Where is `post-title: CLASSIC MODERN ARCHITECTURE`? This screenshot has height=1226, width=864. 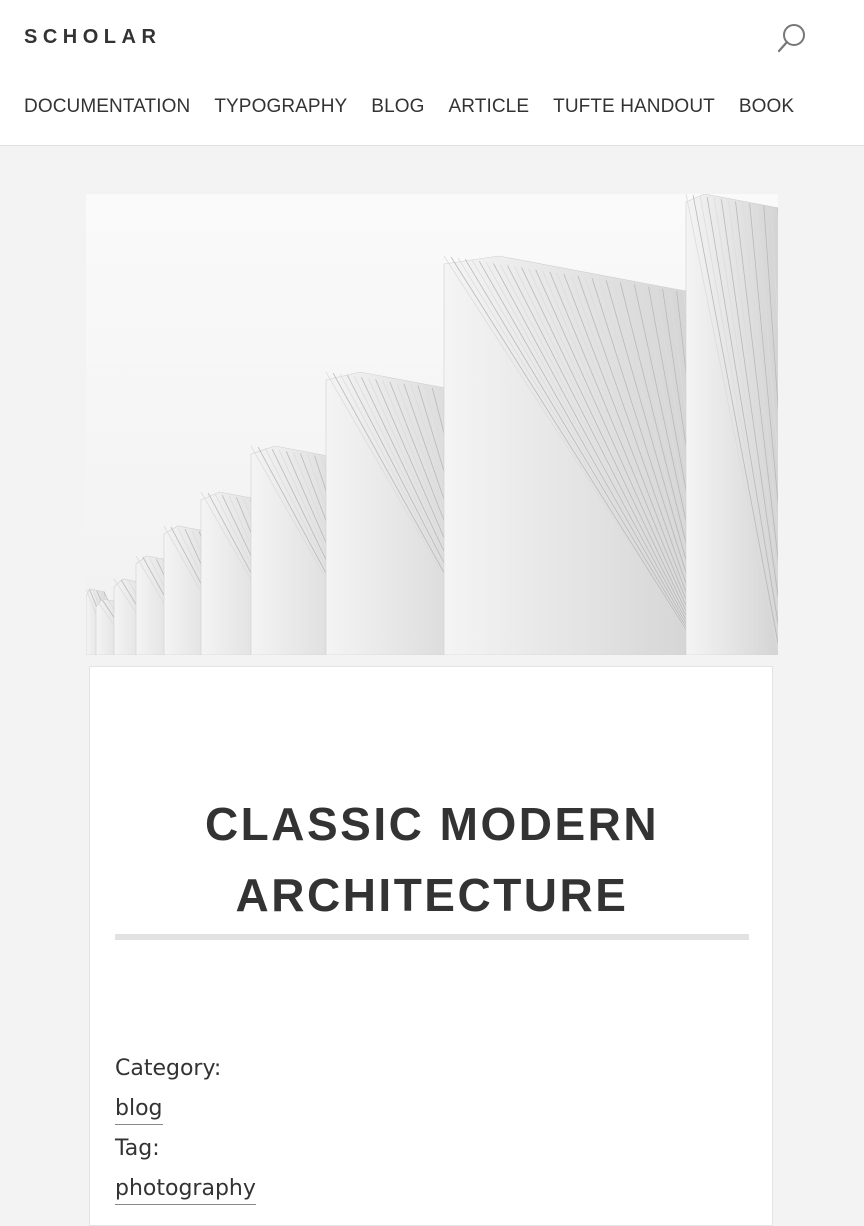 post-title: CLASSIC MODERN ARCHITECTURE is located at coordinates (432, 860).